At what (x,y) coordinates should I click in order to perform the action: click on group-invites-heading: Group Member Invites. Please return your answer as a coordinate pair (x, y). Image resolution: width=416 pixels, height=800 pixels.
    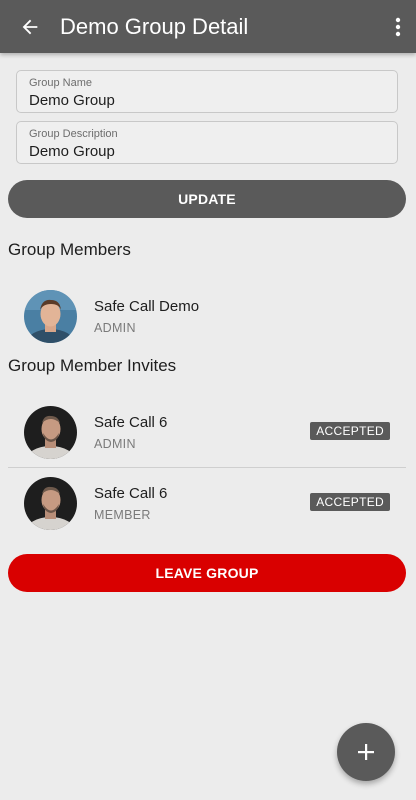
    Looking at the image, I should click on (92, 365).